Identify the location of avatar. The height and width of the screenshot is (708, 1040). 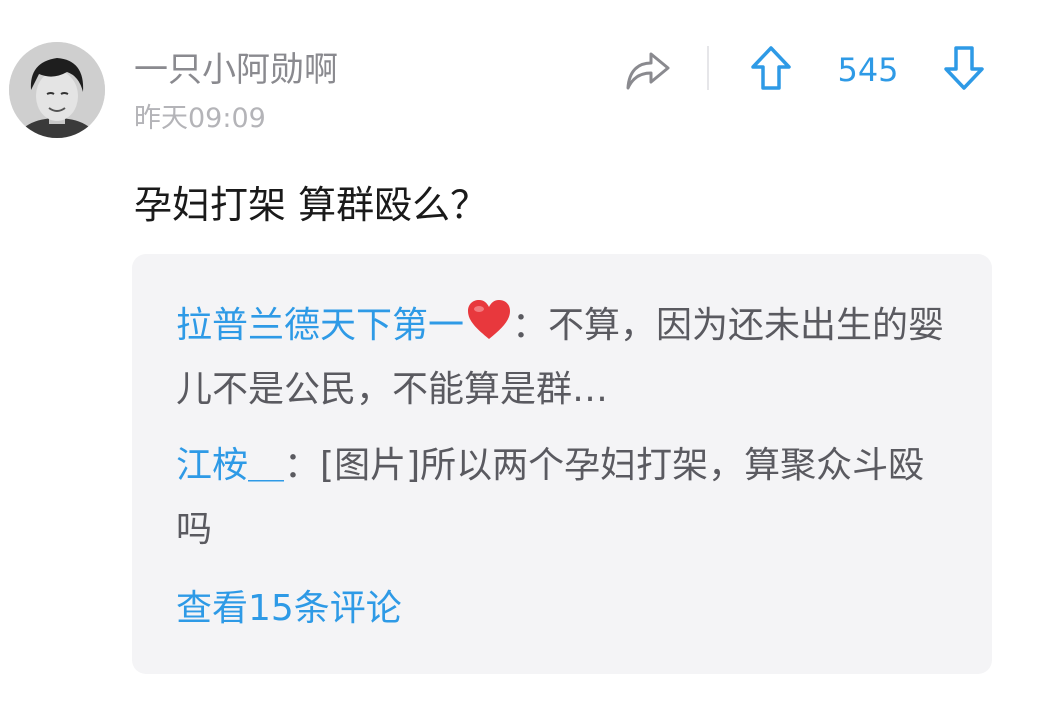
(57, 90).